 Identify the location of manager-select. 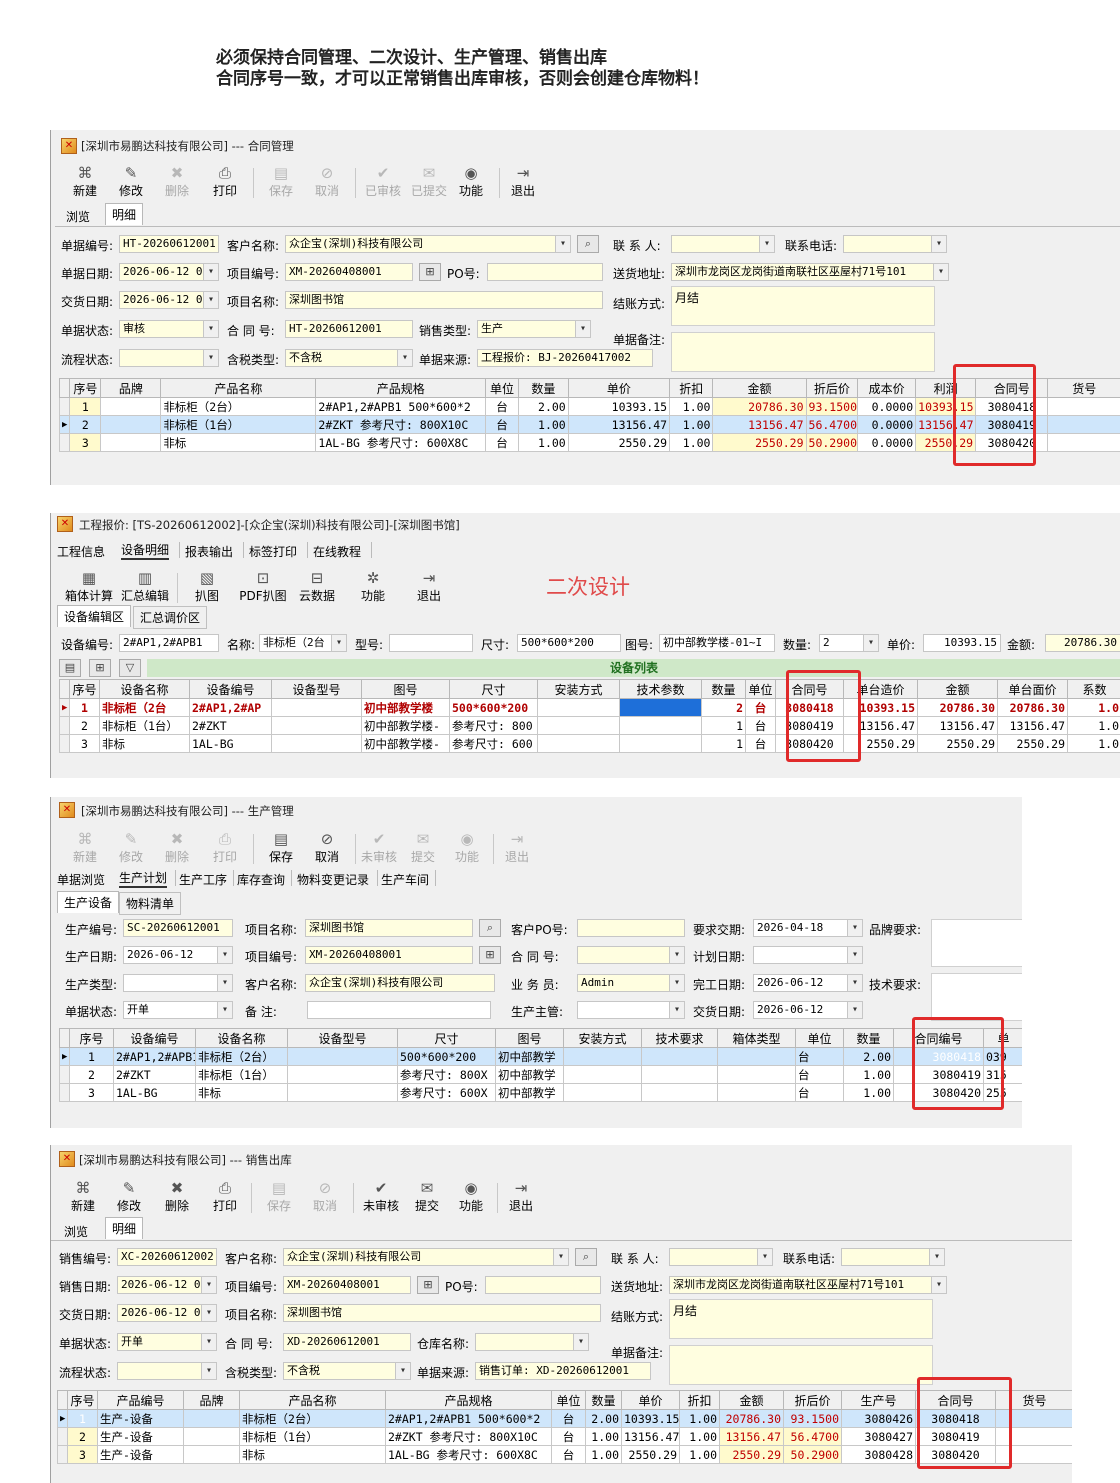
(631, 1010).